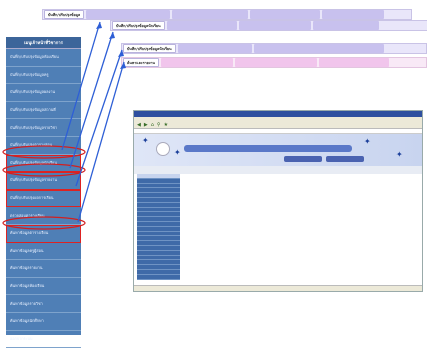 This screenshot has height=348, width=427. I want to click on banner-ribbon, so click(268, 148).